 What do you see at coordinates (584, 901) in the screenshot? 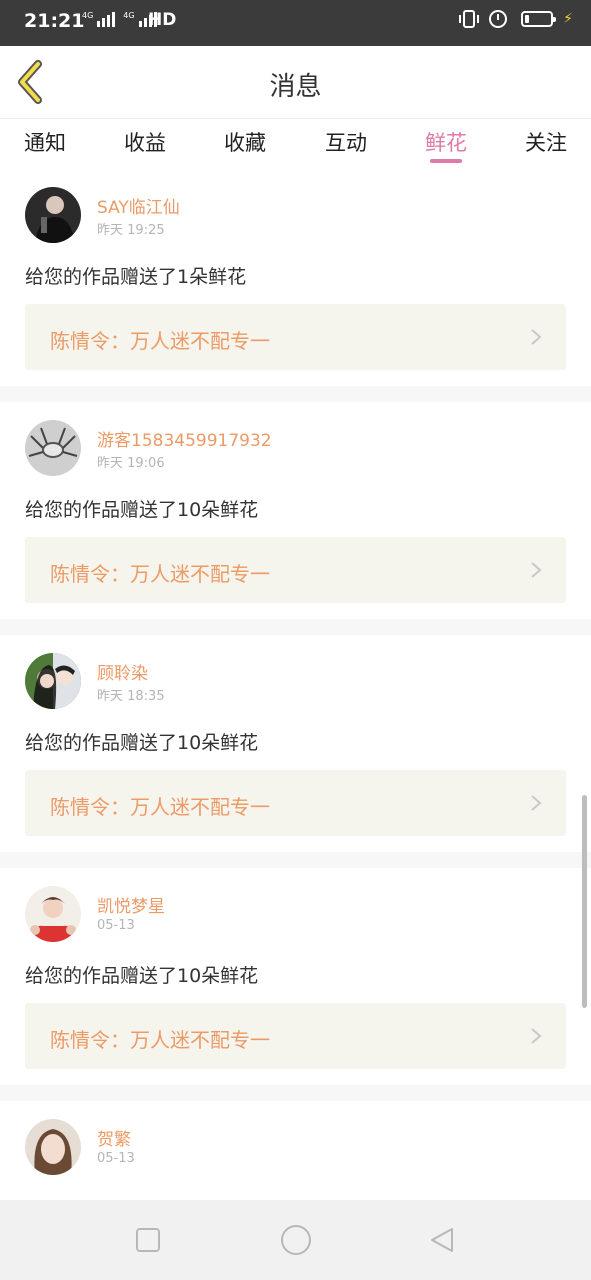
I see `scrollbar` at bounding box center [584, 901].